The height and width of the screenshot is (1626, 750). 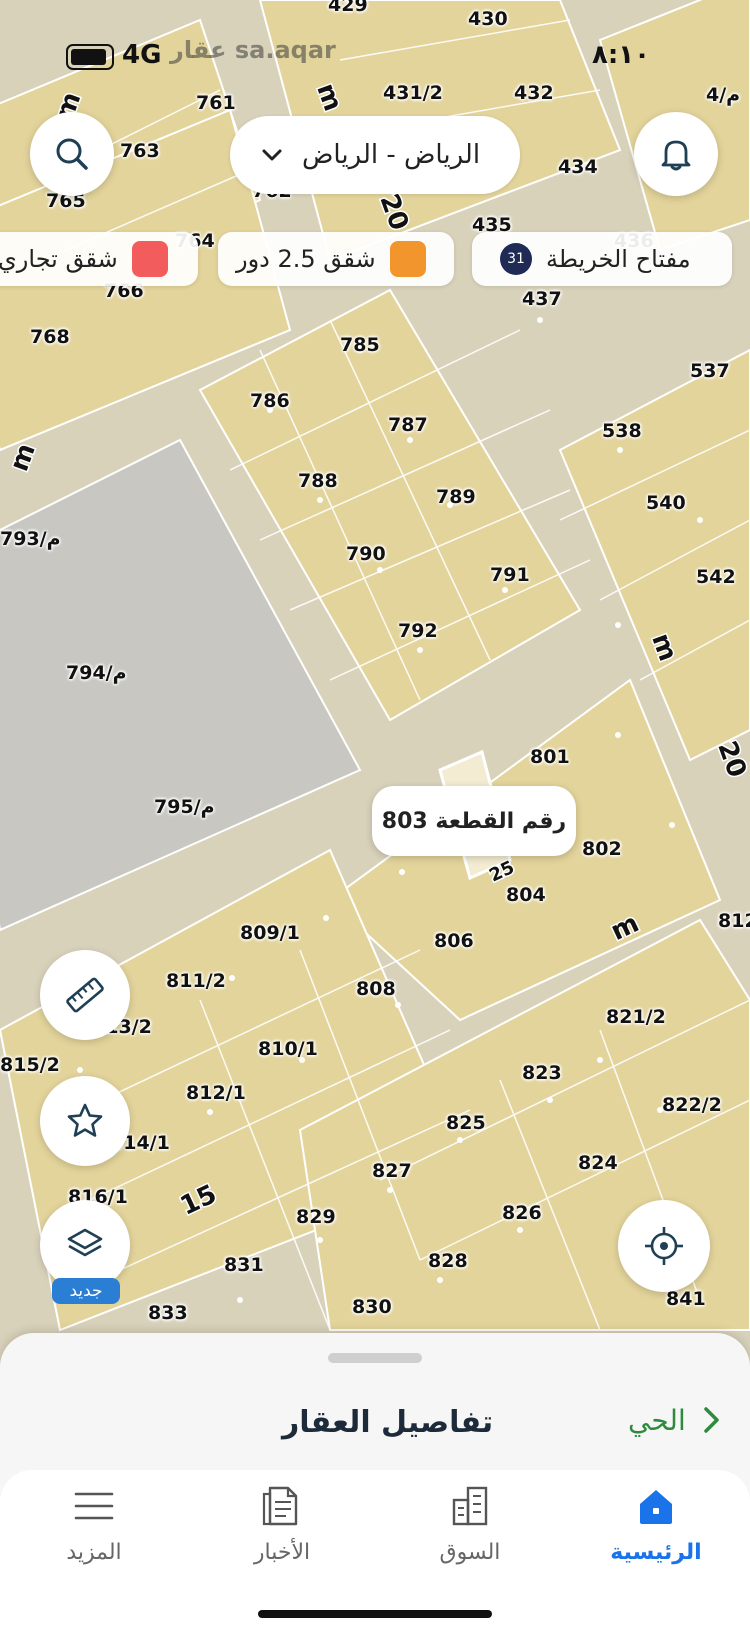 What do you see at coordinates (96, 673) in the screenshot?
I see `plot-label: 794/م` at bounding box center [96, 673].